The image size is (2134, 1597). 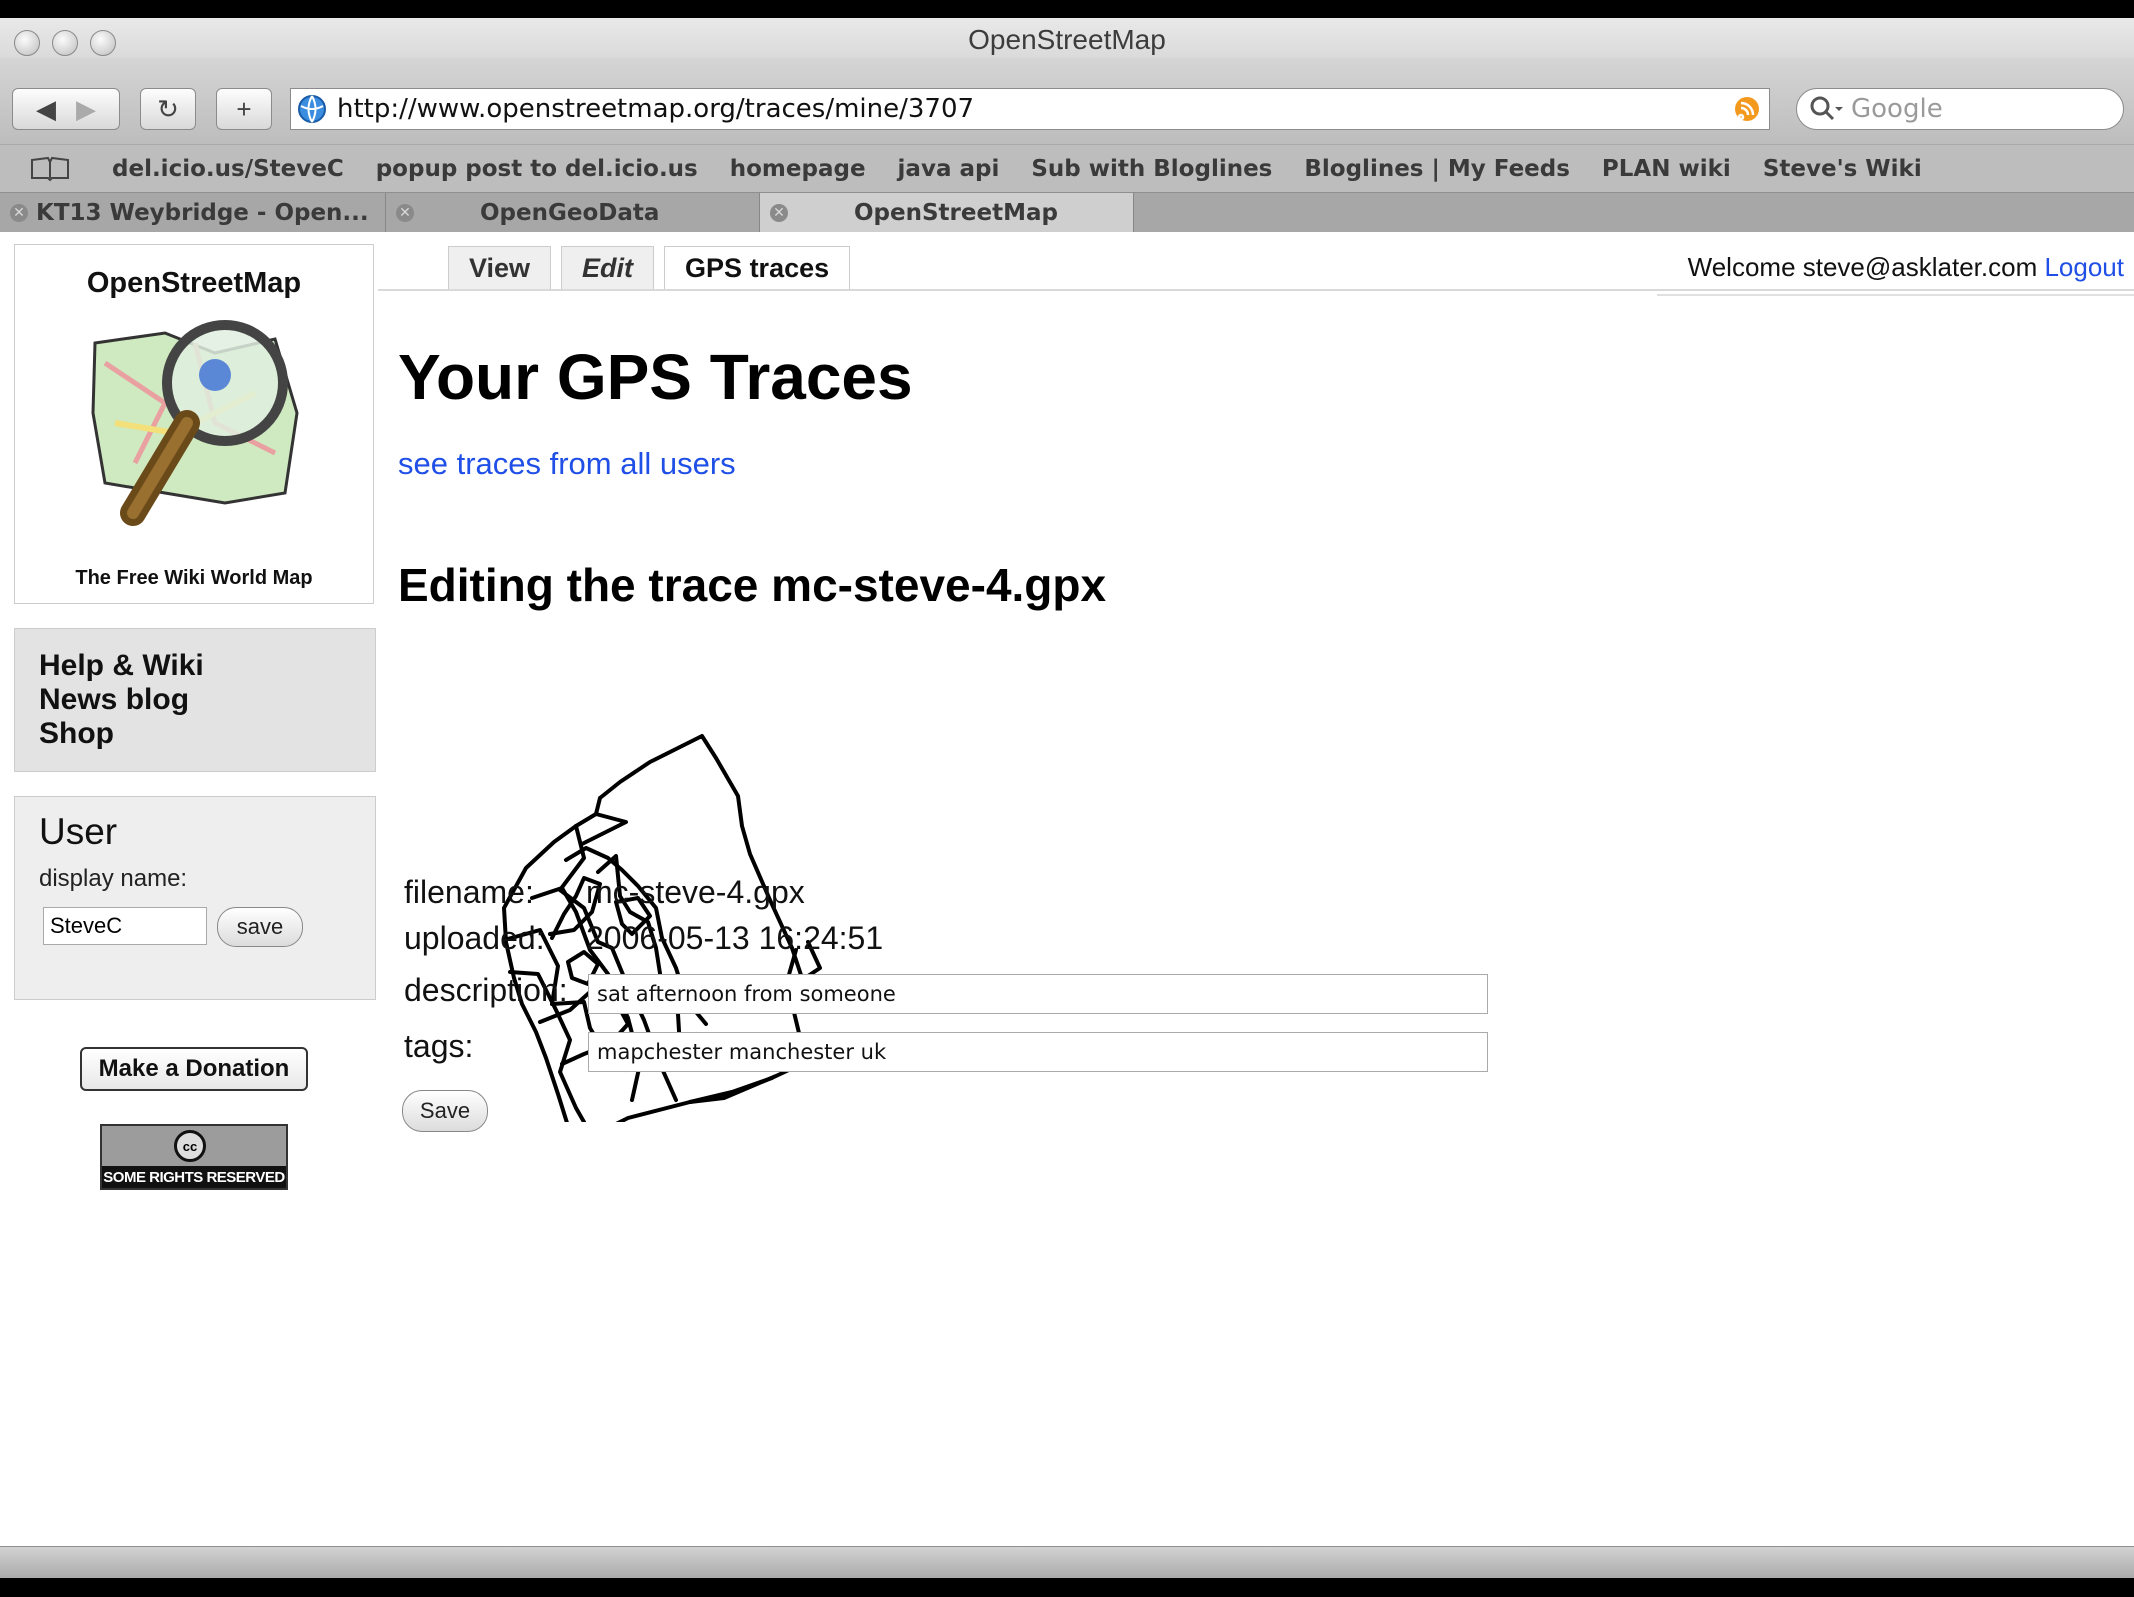 What do you see at coordinates (125, 926) in the screenshot?
I see `display-name-input` at bounding box center [125, 926].